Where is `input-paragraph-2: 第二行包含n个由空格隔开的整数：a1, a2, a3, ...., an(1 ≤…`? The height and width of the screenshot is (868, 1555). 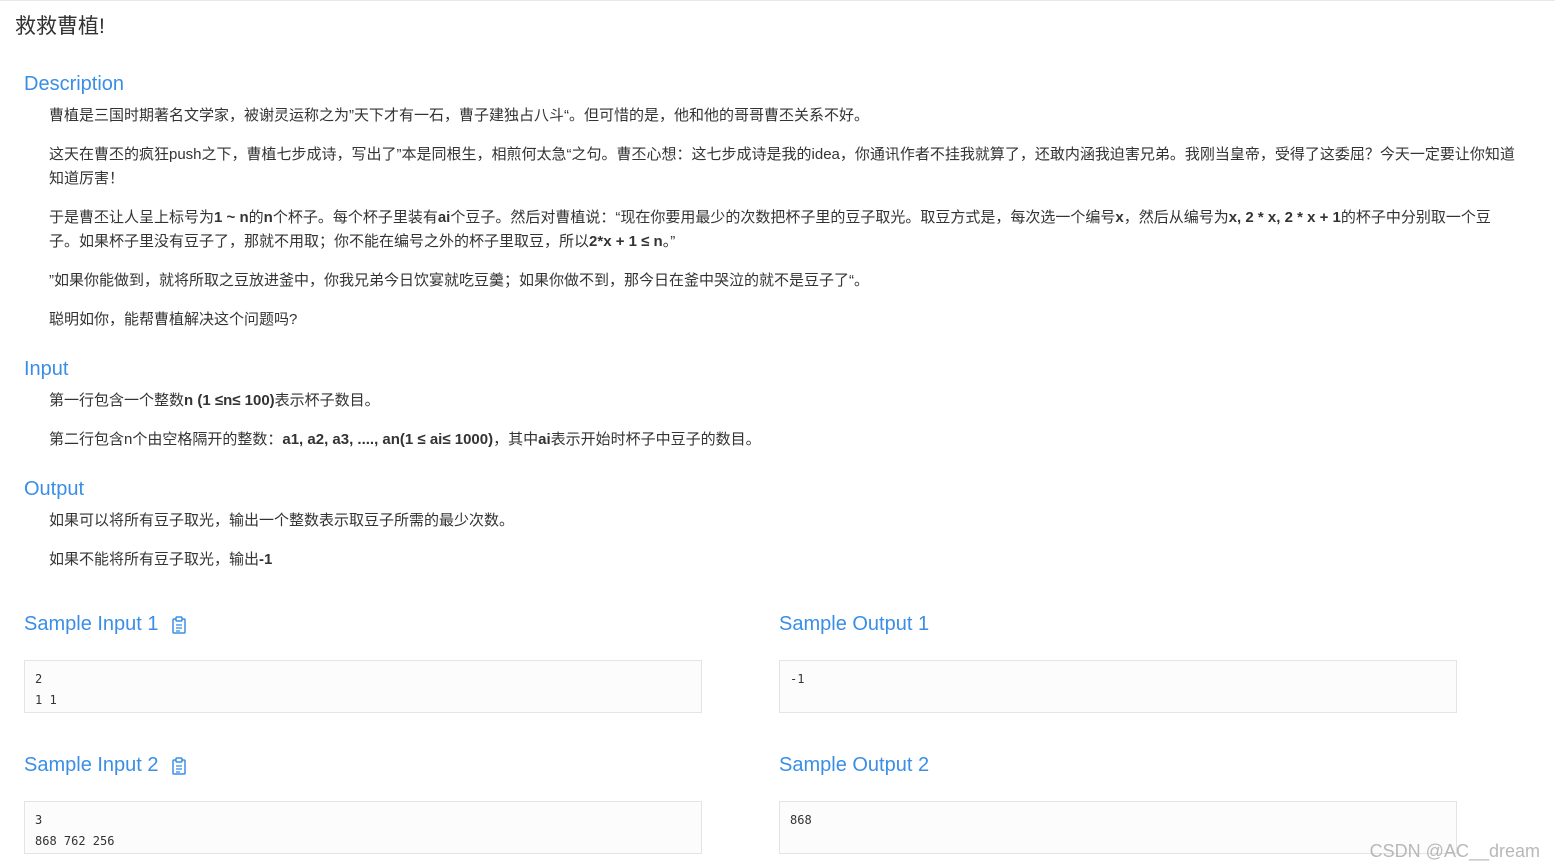
input-paragraph-2: 第二行包含n个由空格隔开的整数：a1, a2, a3, ...., an(1 ≤… is located at coordinates (405, 439).